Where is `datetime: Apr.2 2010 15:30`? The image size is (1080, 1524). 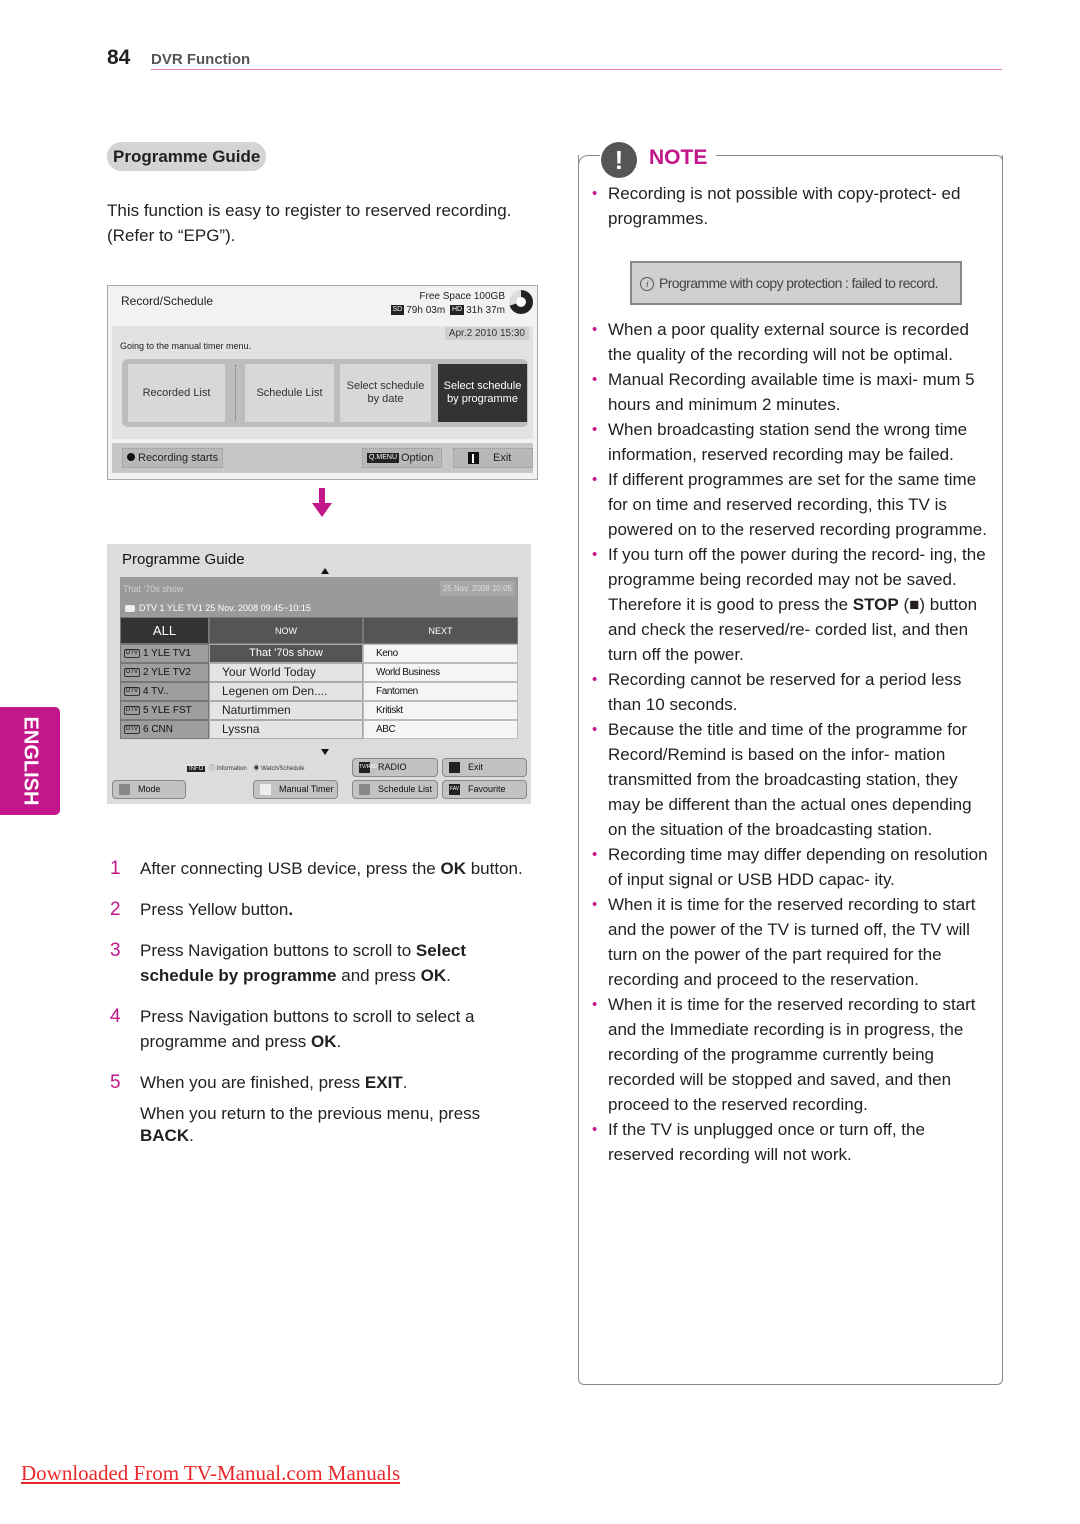 datetime: Apr.2 2010 15:30 is located at coordinates (486, 333).